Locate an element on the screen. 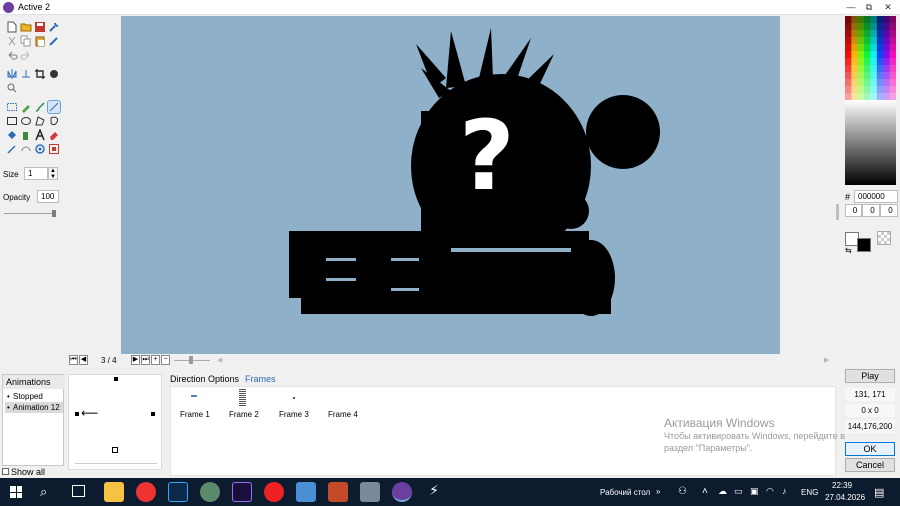 This screenshot has height=506, width=900. opacity-slider-thumb is located at coordinates (54, 213).